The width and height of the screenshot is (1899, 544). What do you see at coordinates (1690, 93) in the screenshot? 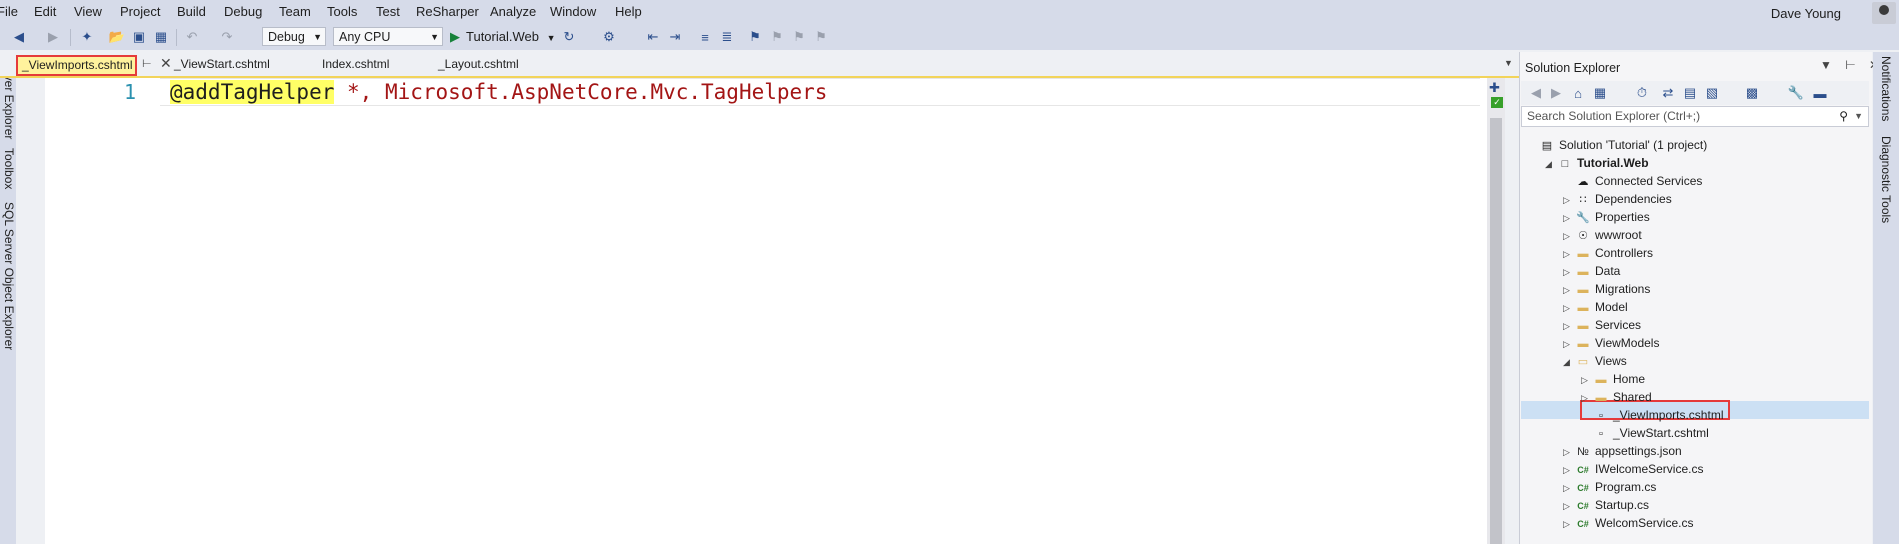
I see `collapse-all-icon: ▤` at bounding box center [1690, 93].